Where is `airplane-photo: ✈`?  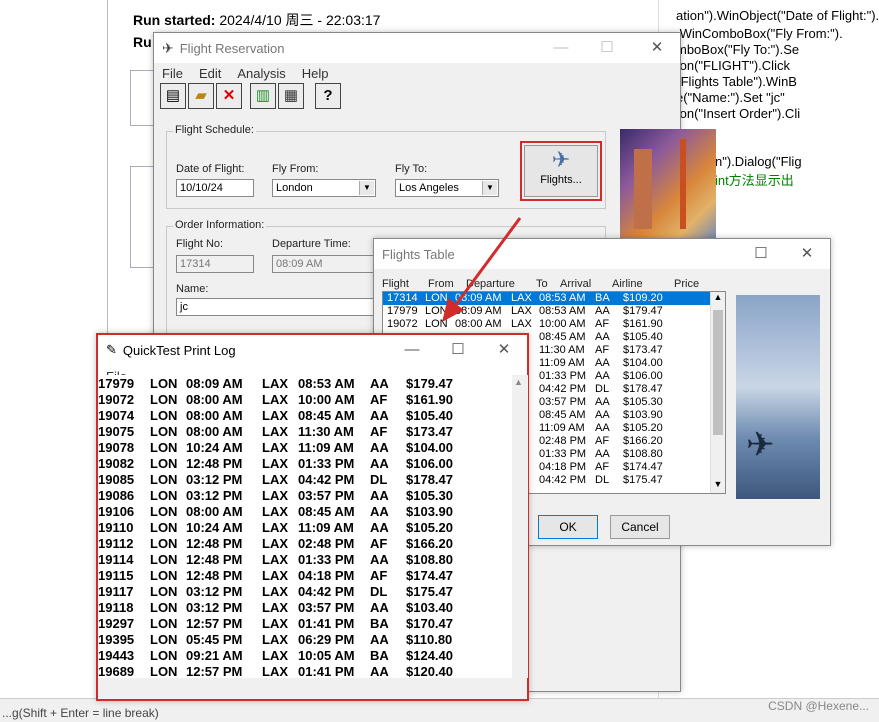
airplane-photo: ✈ is located at coordinates (778, 397).